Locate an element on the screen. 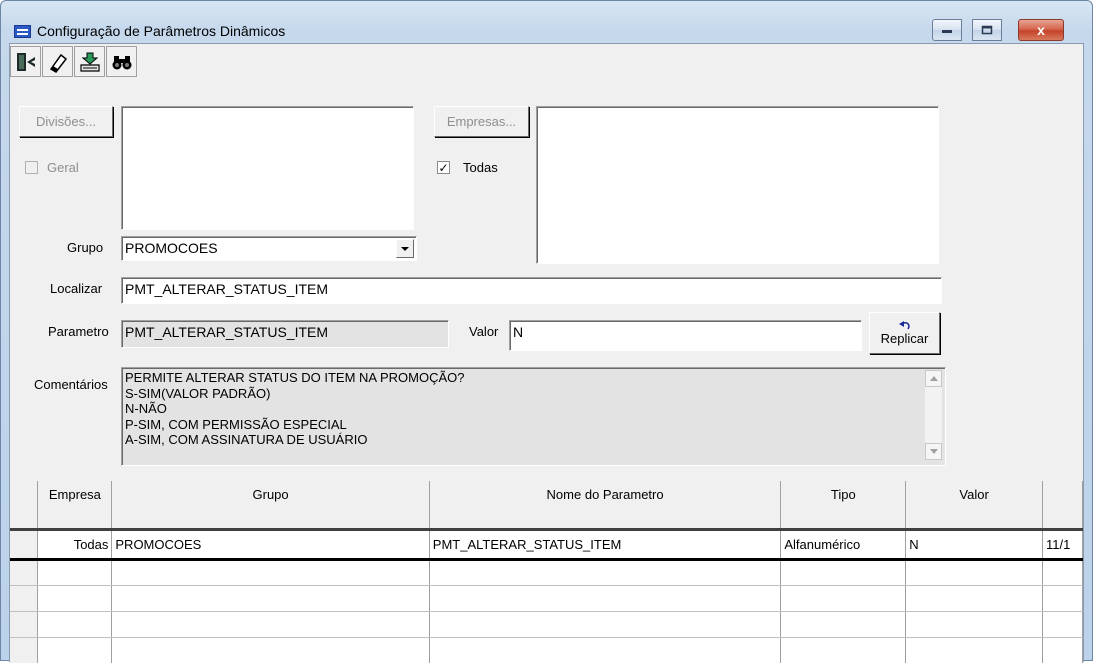 Image resolution: width=1093 pixels, height=663 pixels. column-header-grupo: Grupo is located at coordinates (270, 506).